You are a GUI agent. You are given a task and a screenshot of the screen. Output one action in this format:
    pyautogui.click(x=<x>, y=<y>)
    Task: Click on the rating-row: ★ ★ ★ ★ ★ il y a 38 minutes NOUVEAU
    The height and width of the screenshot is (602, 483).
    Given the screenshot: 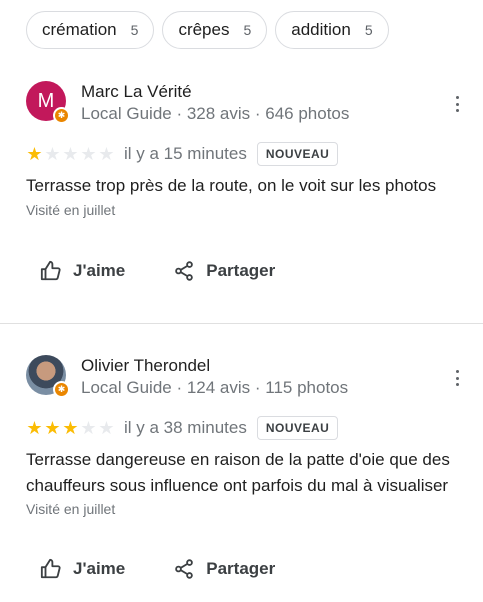 What is the action you would take?
    pyautogui.click(x=182, y=428)
    